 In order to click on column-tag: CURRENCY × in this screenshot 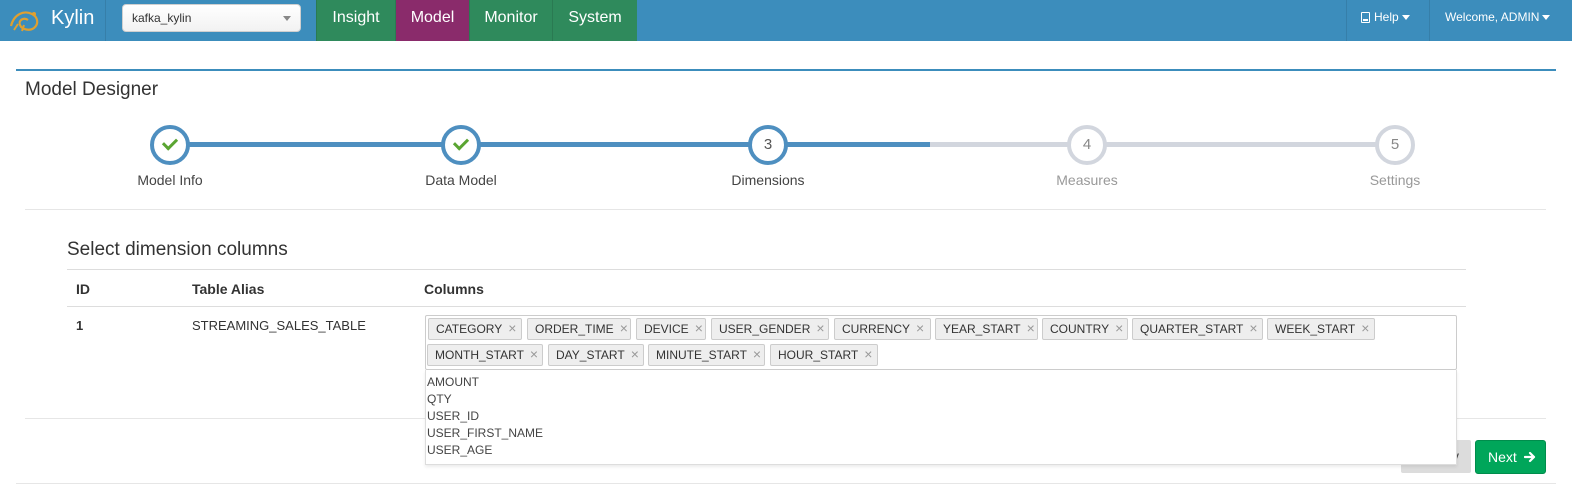, I will do `click(882, 329)`.